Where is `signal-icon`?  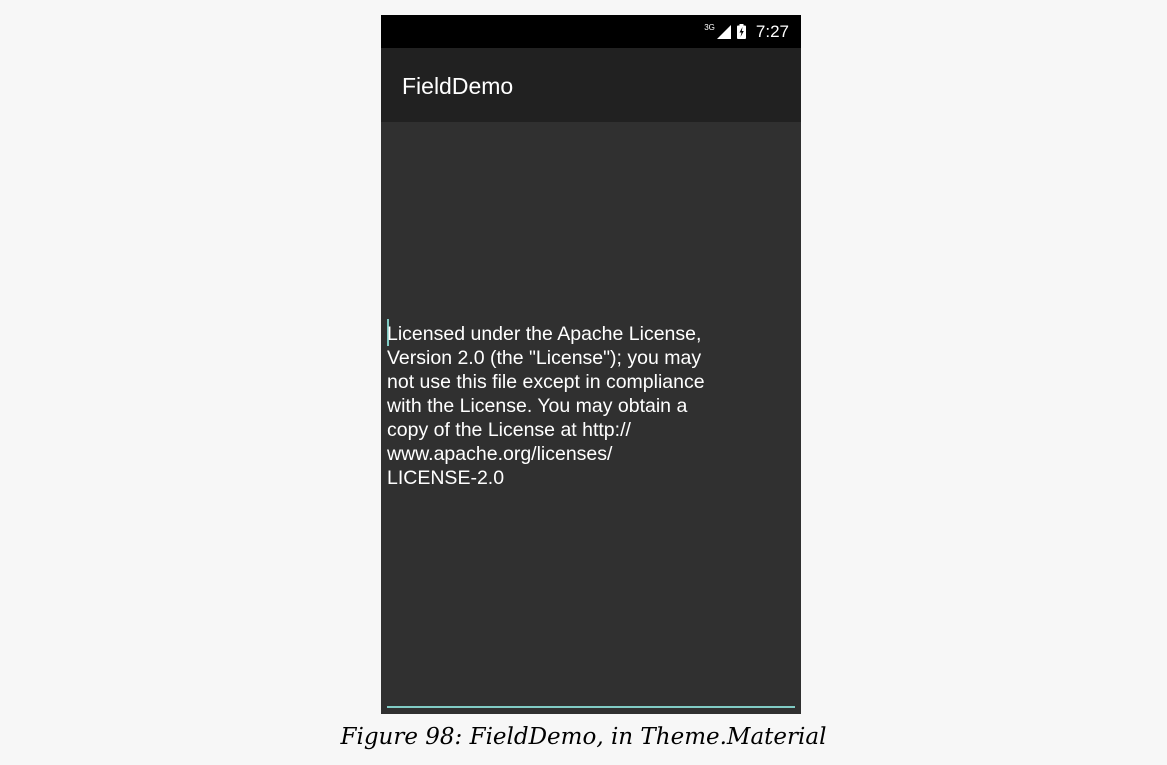
signal-icon is located at coordinates (723, 31).